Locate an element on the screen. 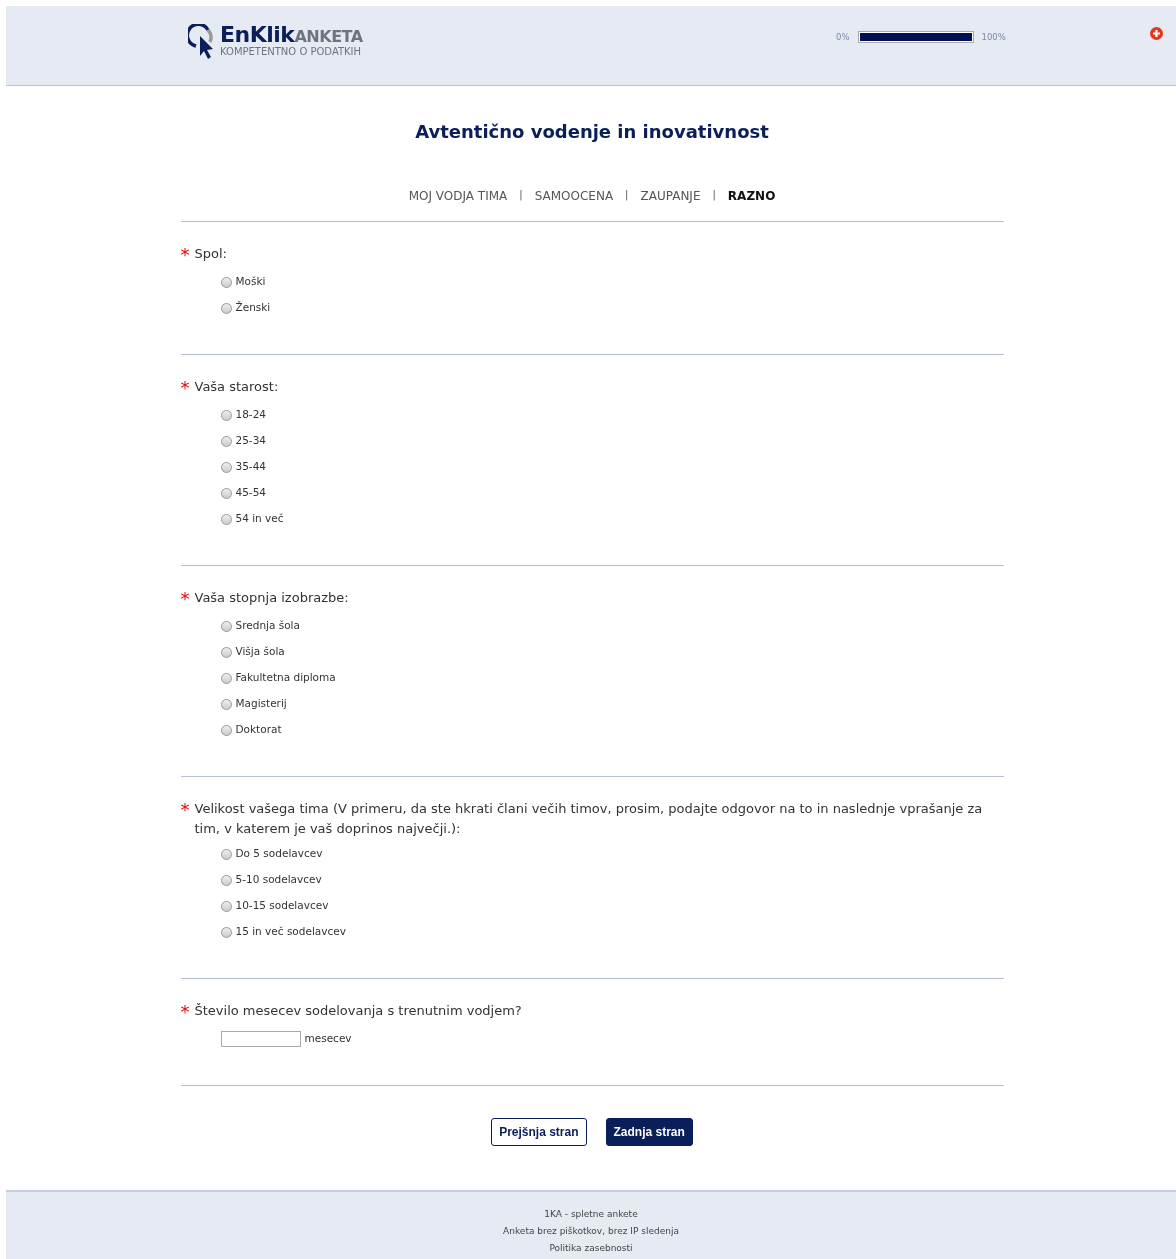 This screenshot has width=1176, height=1259. option-label: Fakultetna diploma is located at coordinates (285, 678).